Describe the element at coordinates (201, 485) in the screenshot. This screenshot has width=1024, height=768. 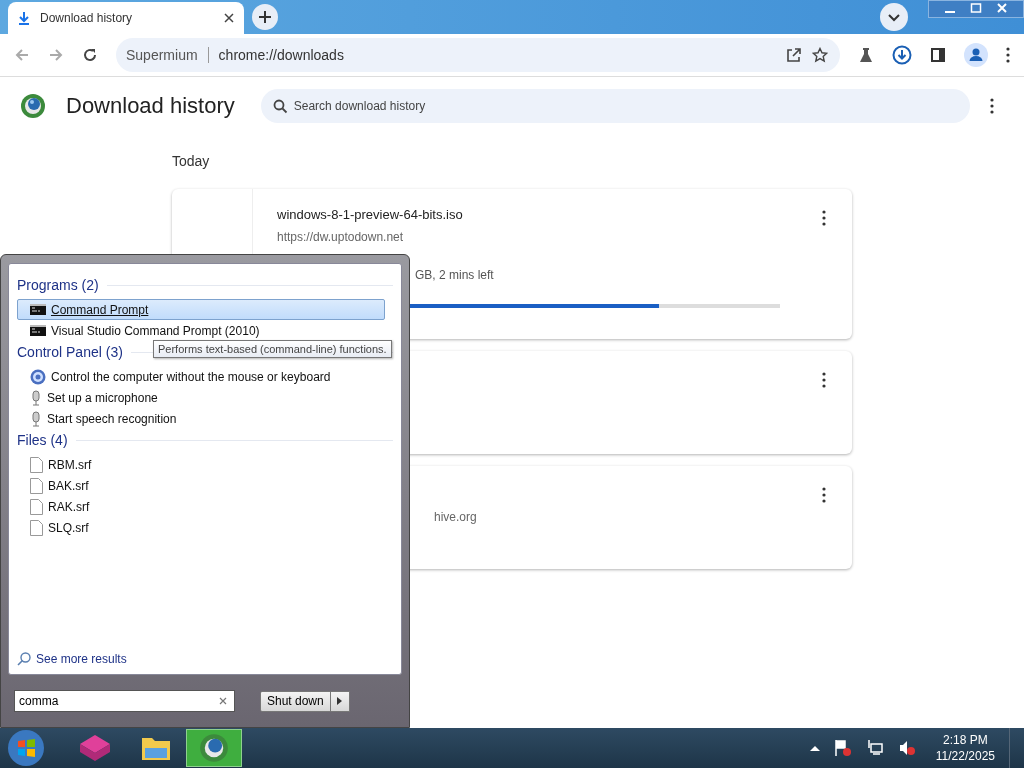
I see `search-result: BAK.srf` at that location.